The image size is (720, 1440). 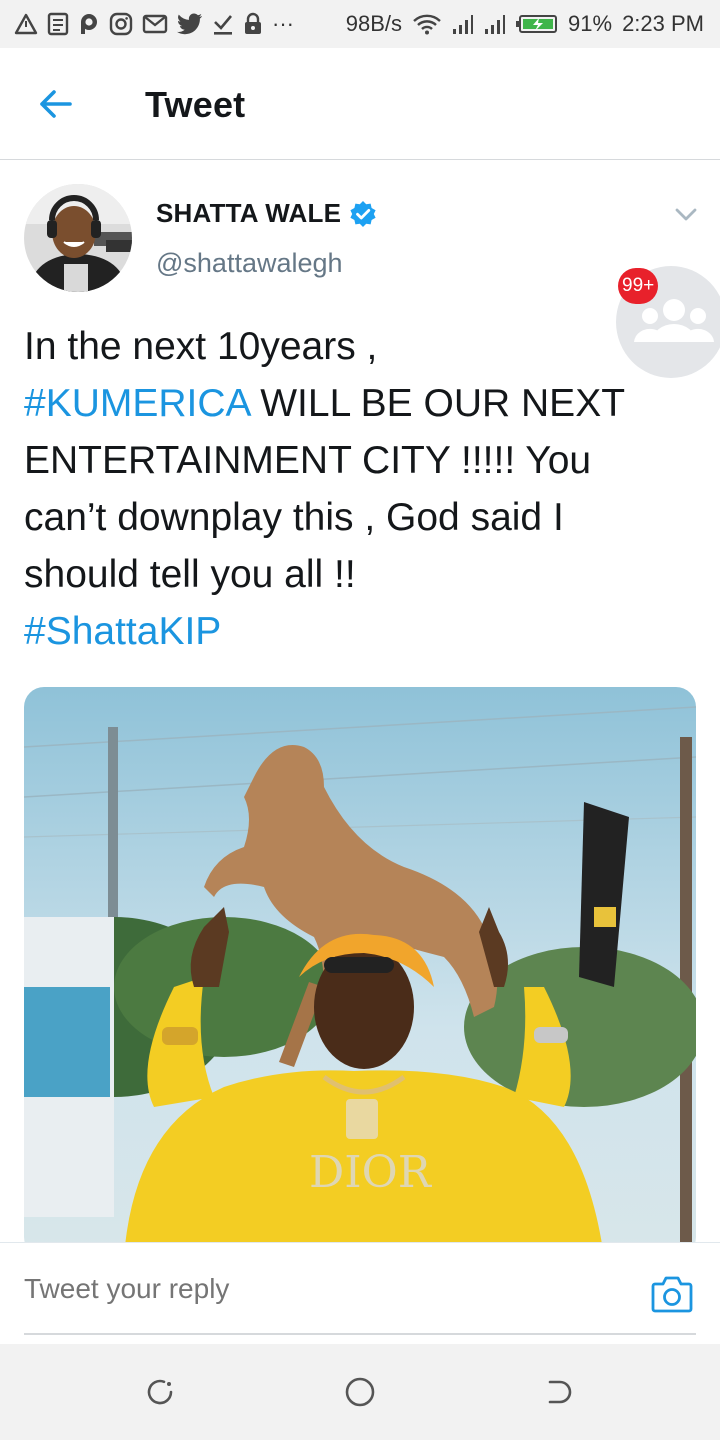 I want to click on hashtag-shattakip: #ShattaKIP, so click(x=122, y=631).